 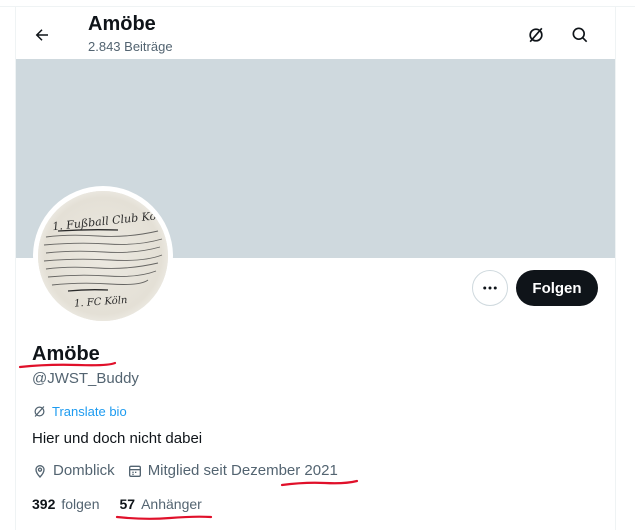 I want to click on more-button, so click(x=490, y=288).